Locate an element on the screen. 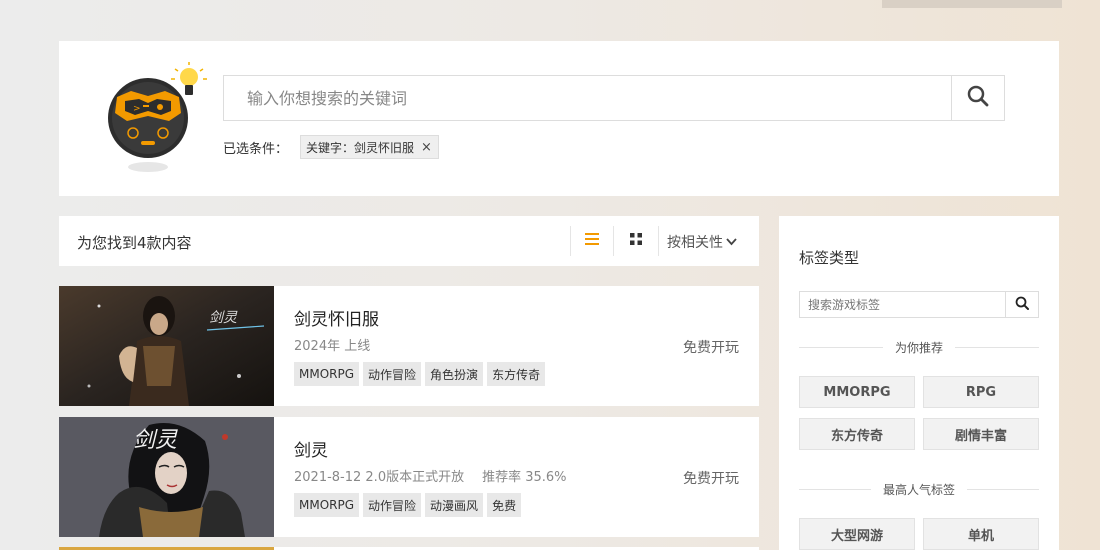 This screenshot has height=550, width=1100. popular-heading: 最高人气标签 is located at coordinates (919, 489).